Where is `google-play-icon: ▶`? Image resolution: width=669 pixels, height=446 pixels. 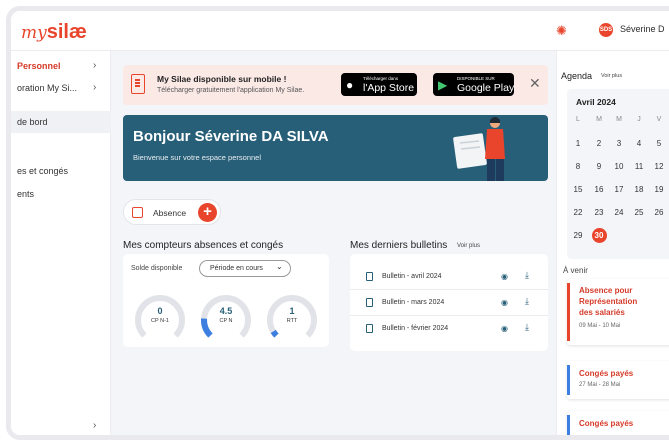 google-play-icon: ▶ is located at coordinates (443, 85).